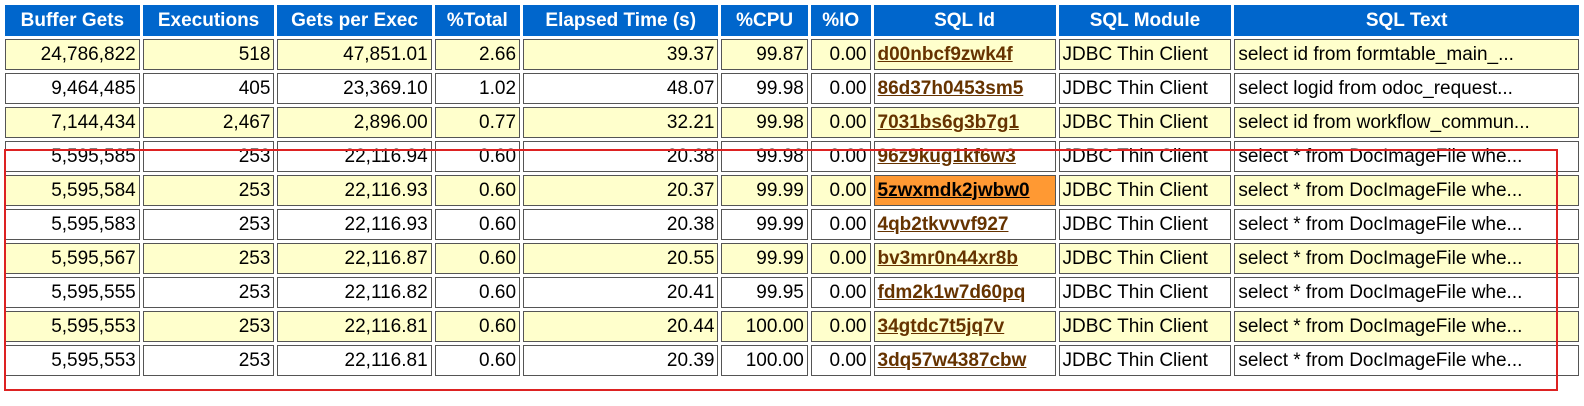 Image resolution: width=1584 pixels, height=406 pixels. I want to click on cell-sql-id: fdm2k1w7d60pq, so click(964, 292).